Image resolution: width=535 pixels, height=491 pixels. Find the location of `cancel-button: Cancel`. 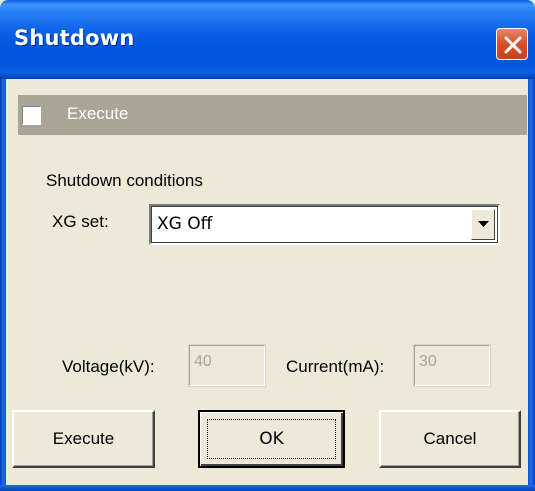

cancel-button: Cancel is located at coordinates (450, 439).